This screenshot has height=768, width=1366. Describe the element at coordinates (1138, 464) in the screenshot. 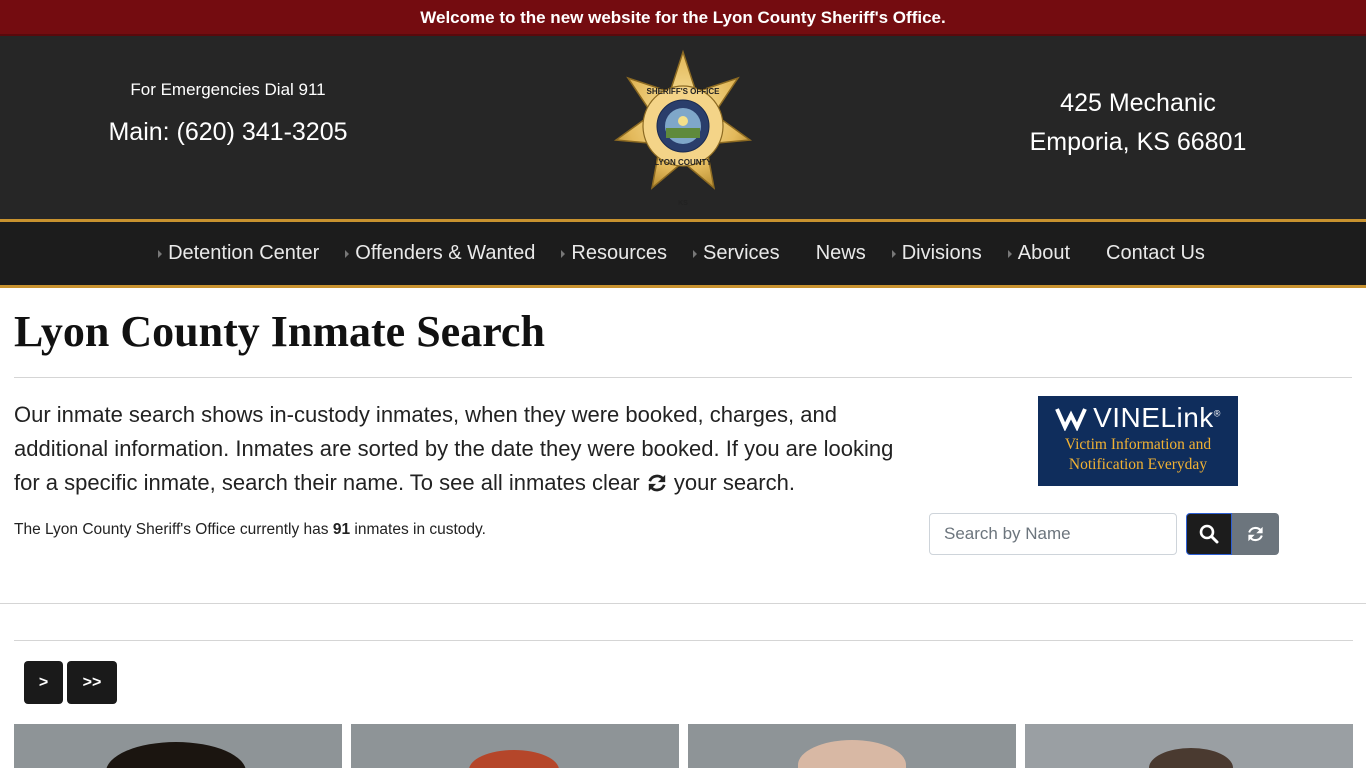

I see `vinelink-tagline2: Notification Everyday` at that location.